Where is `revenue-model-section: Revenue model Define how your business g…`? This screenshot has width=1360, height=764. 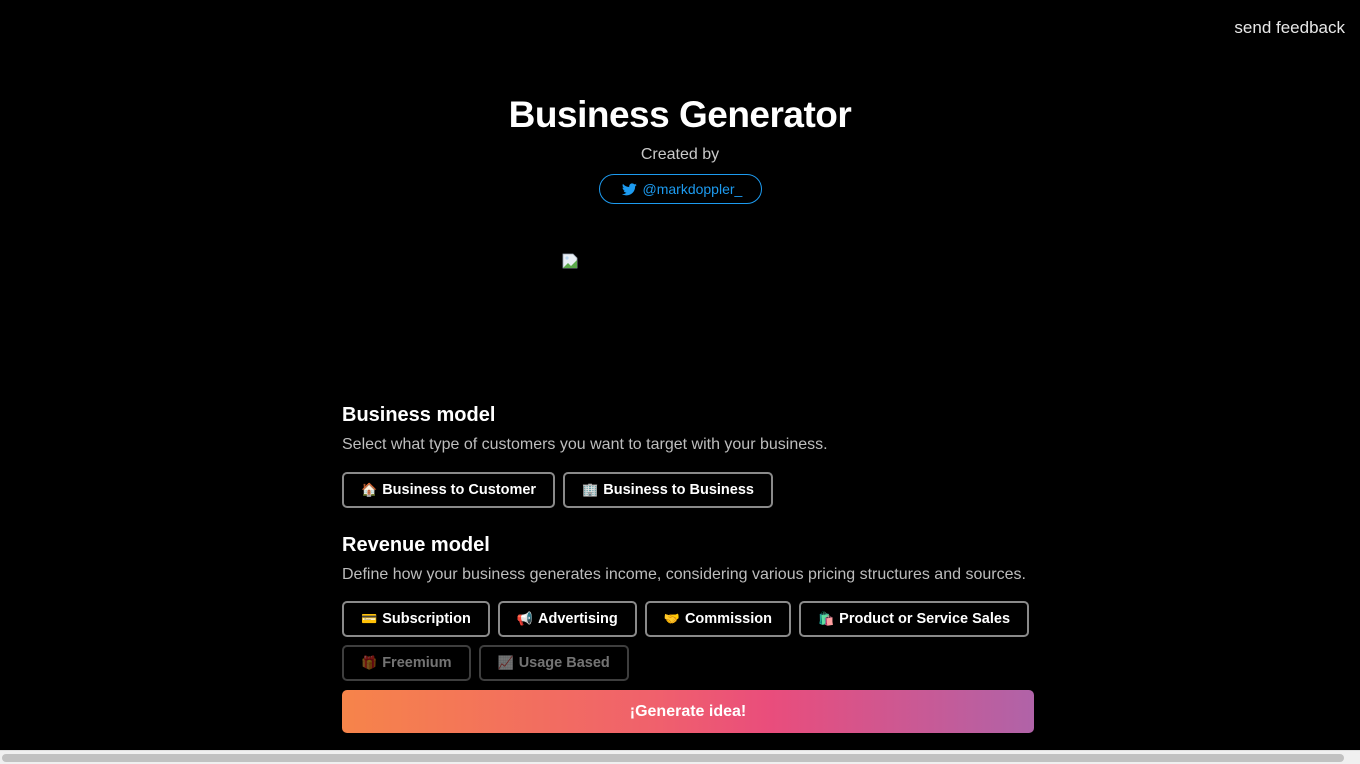 revenue-model-section: Revenue model Define how your business g… is located at coordinates (688, 607).